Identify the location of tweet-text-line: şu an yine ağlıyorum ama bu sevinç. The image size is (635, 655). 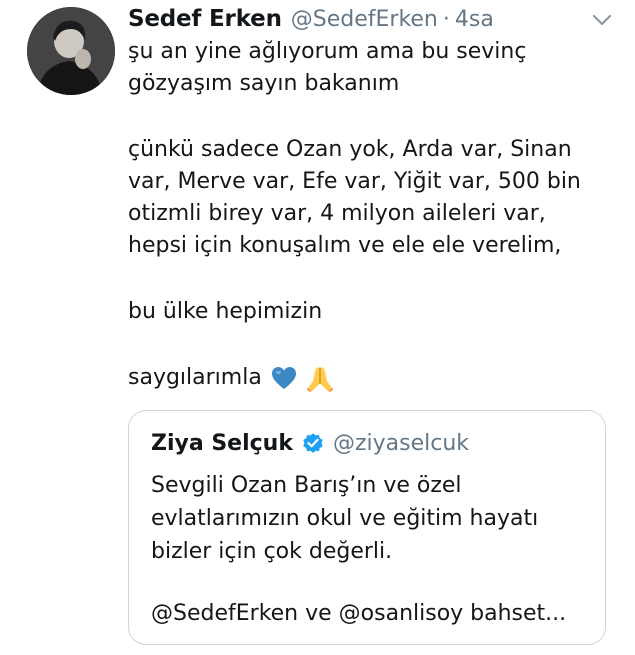
(327, 51).